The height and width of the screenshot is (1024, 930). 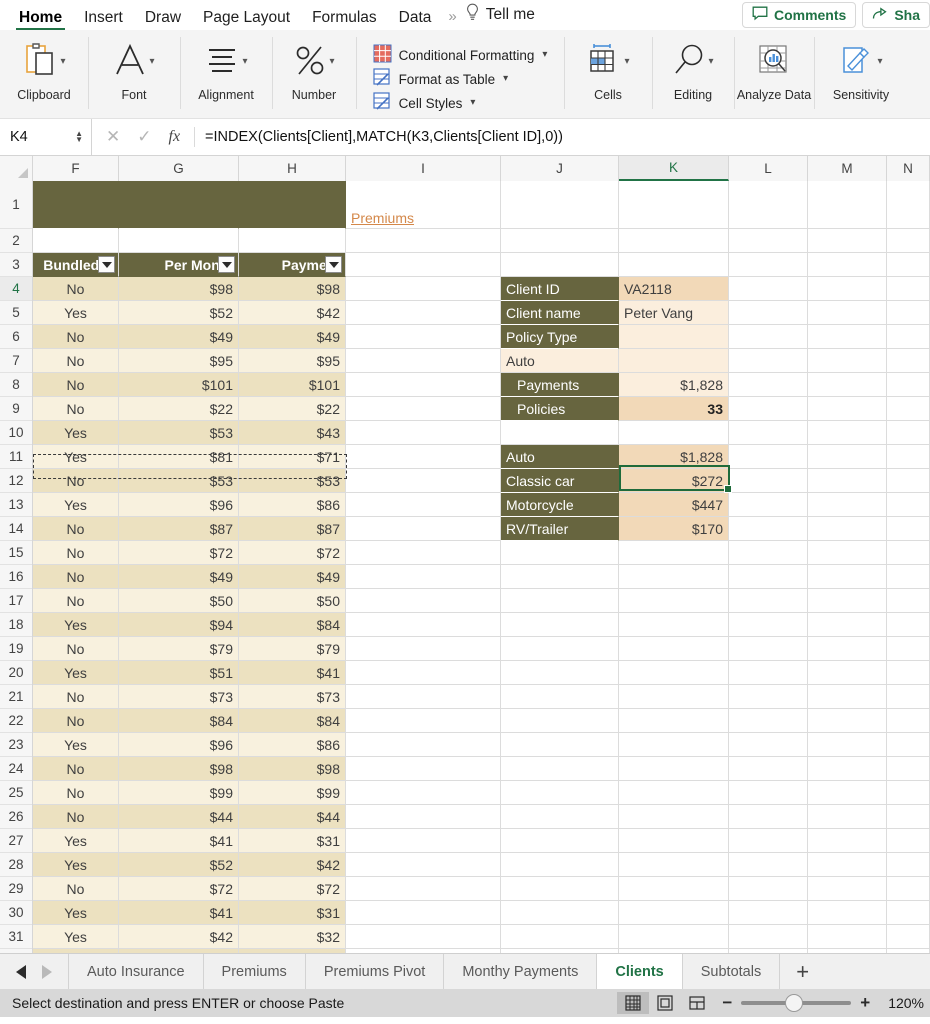 I want to click on ribbon-tab-formulas: Formulas, so click(x=344, y=20).